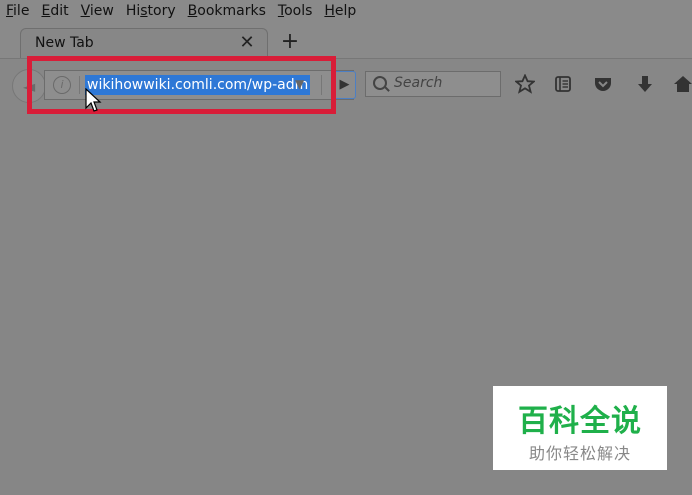 The width and height of the screenshot is (692, 495). What do you see at coordinates (295, 11) in the screenshot?
I see `menu-tools: Tools` at bounding box center [295, 11].